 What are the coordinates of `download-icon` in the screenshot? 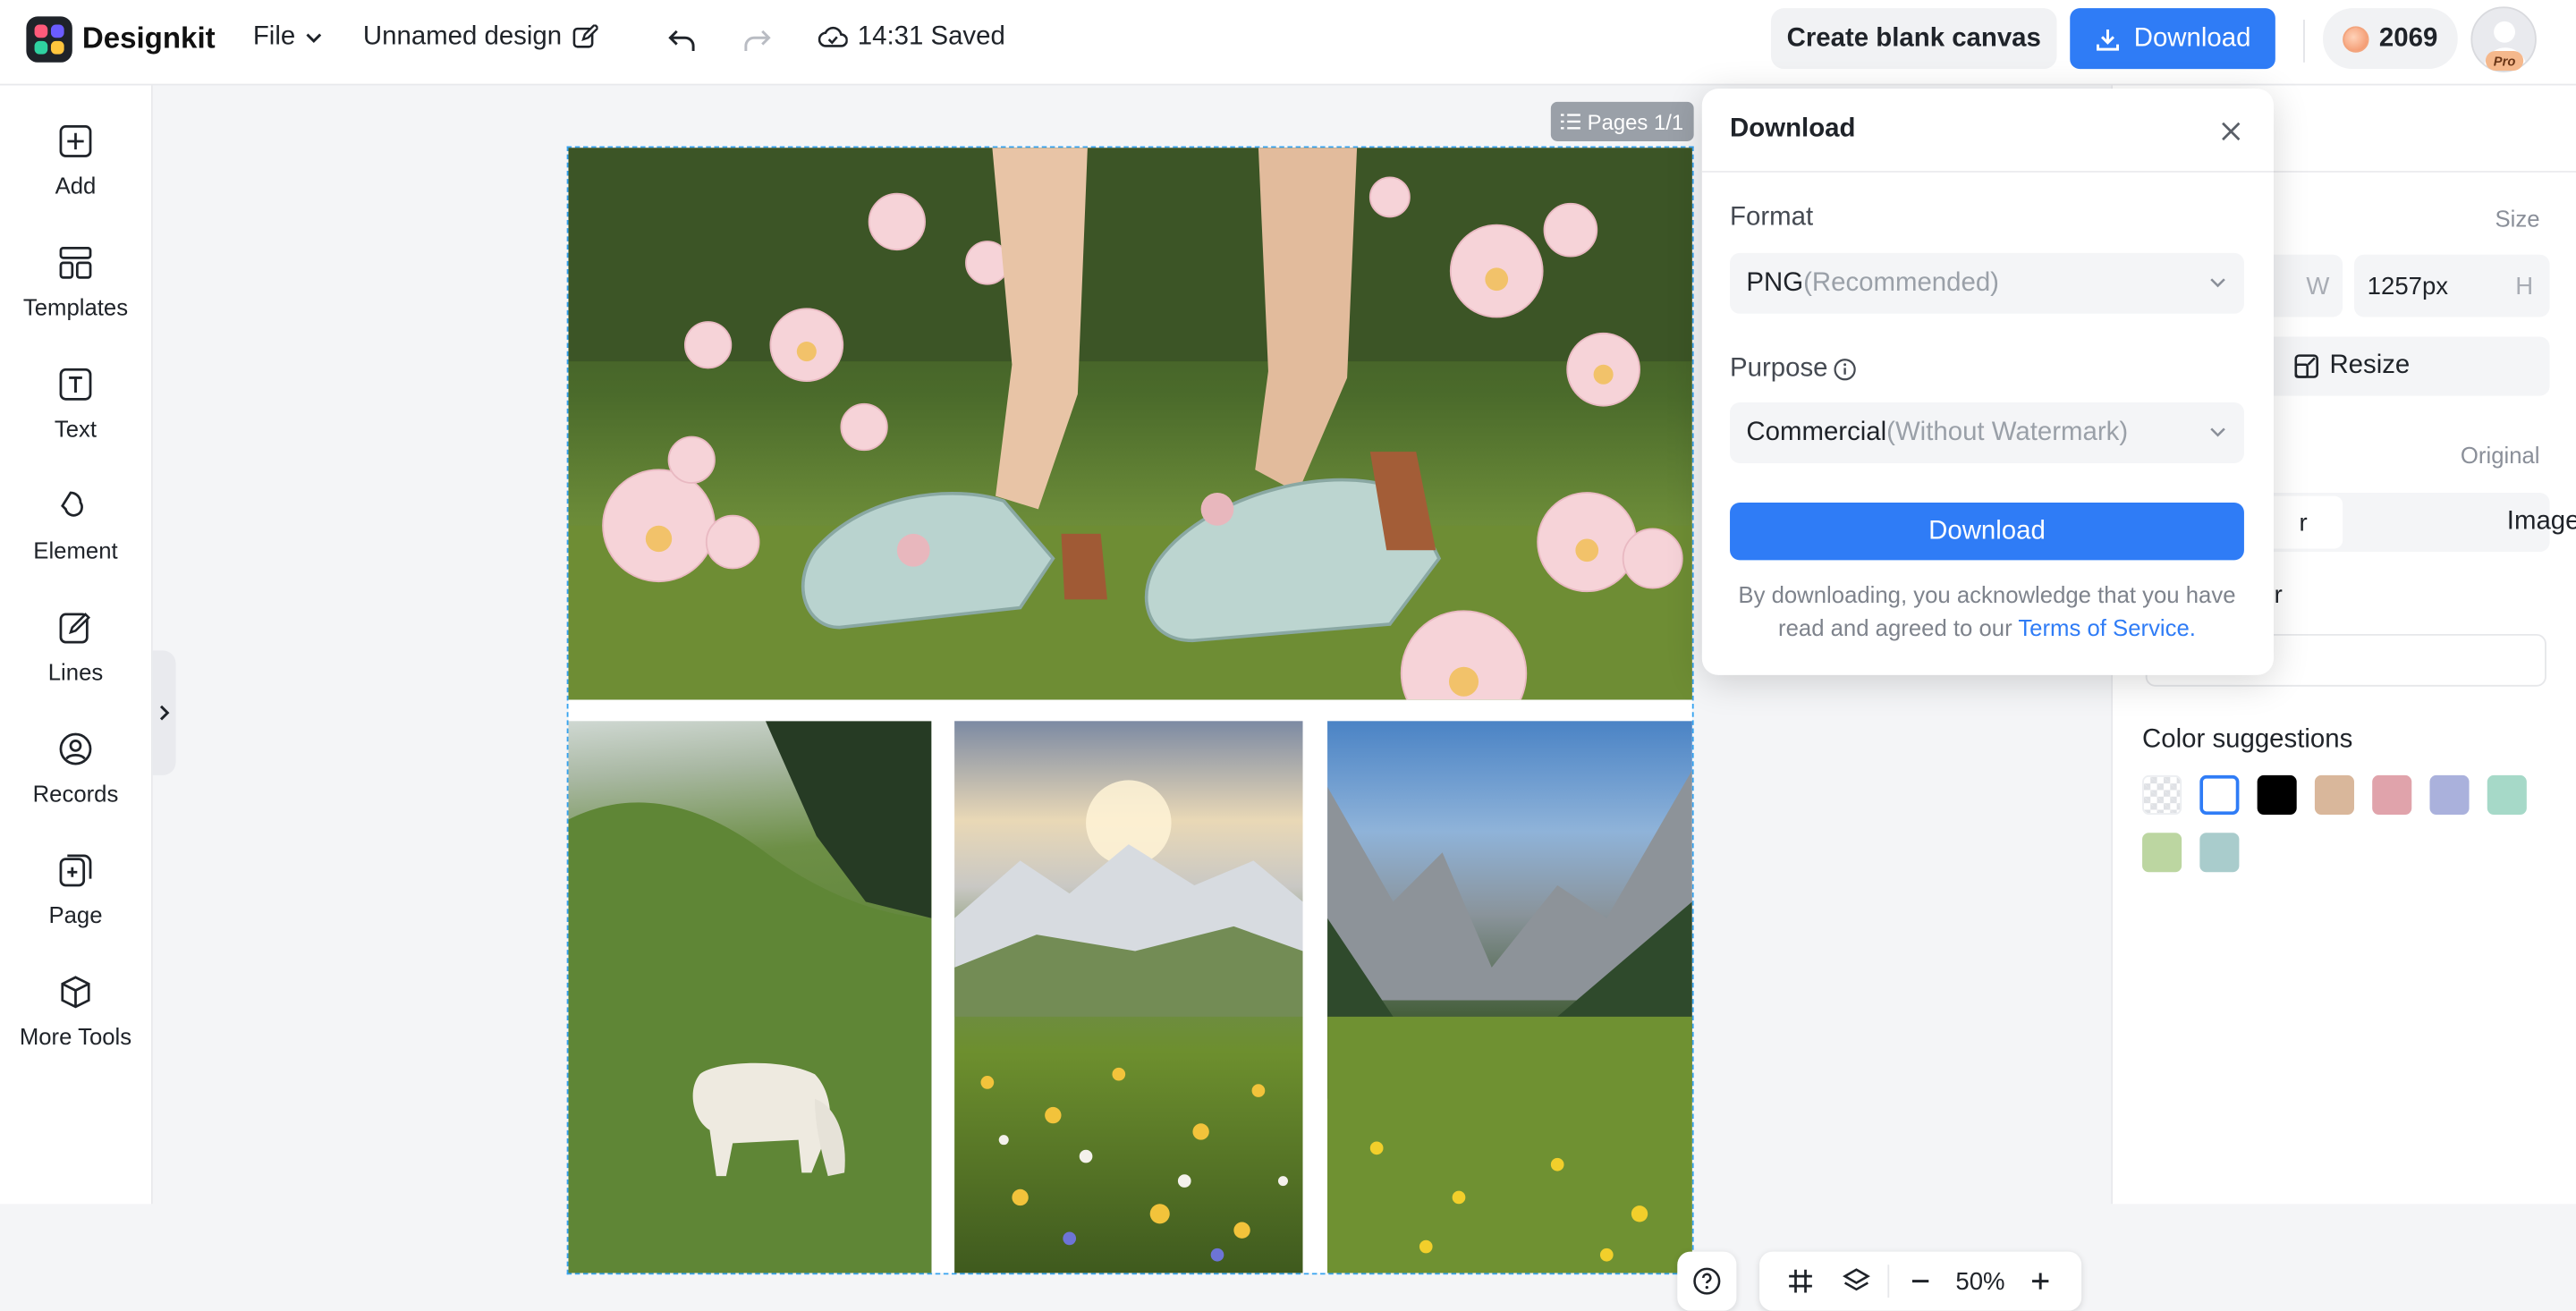 It's located at (2107, 39).